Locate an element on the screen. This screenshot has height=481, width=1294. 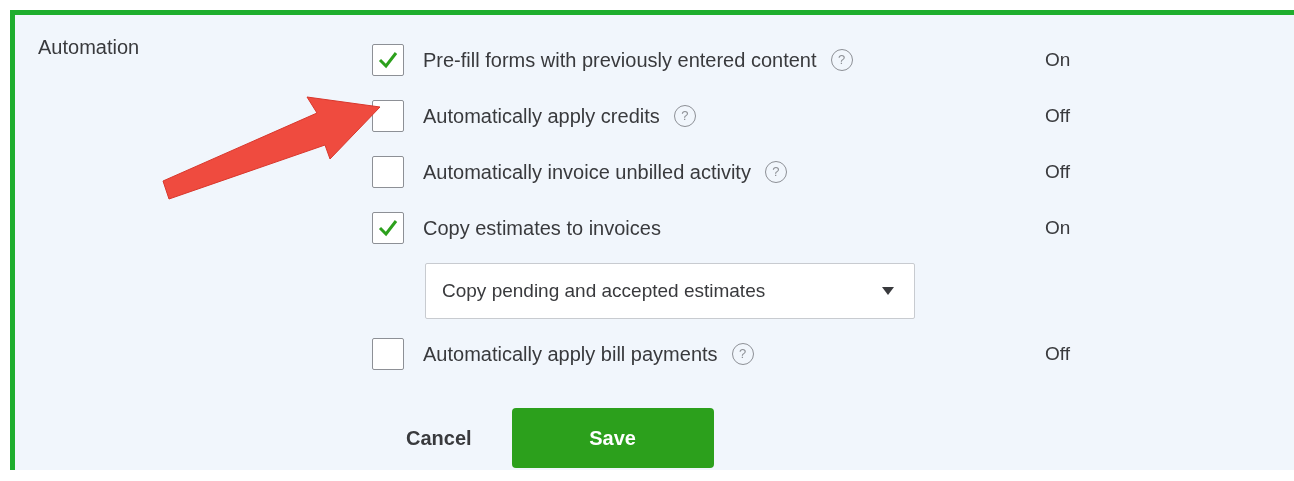
option-label: Automatically apply bill payments is located at coordinates (570, 354).